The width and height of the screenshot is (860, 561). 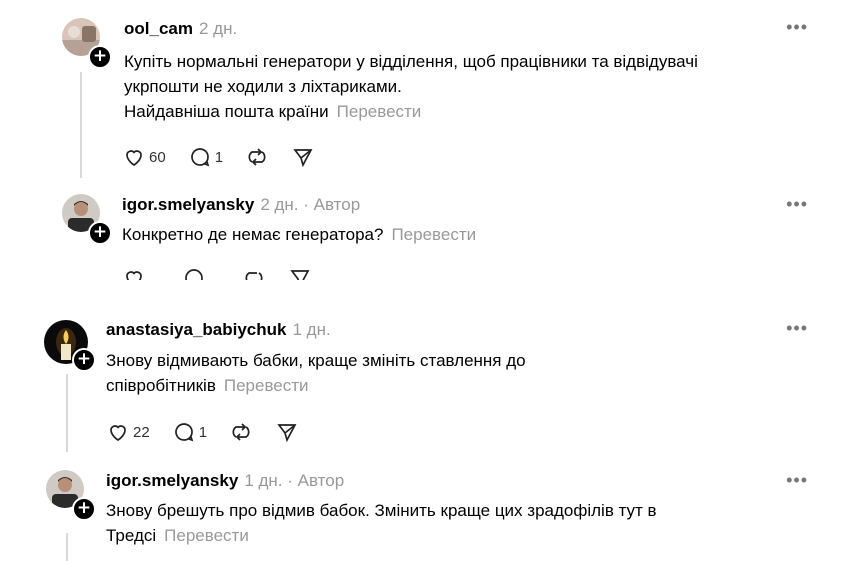 What do you see at coordinates (213, 432) in the screenshot?
I see `action-bar: 22 1` at bounding box center [213, 432].